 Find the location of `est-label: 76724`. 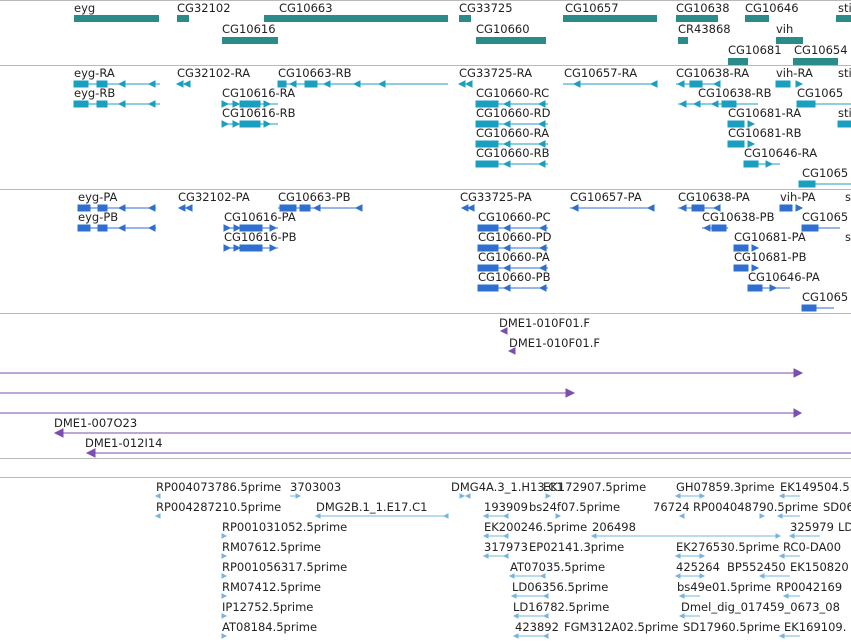

est-label: 76724 is located at coordinates (671, 507).